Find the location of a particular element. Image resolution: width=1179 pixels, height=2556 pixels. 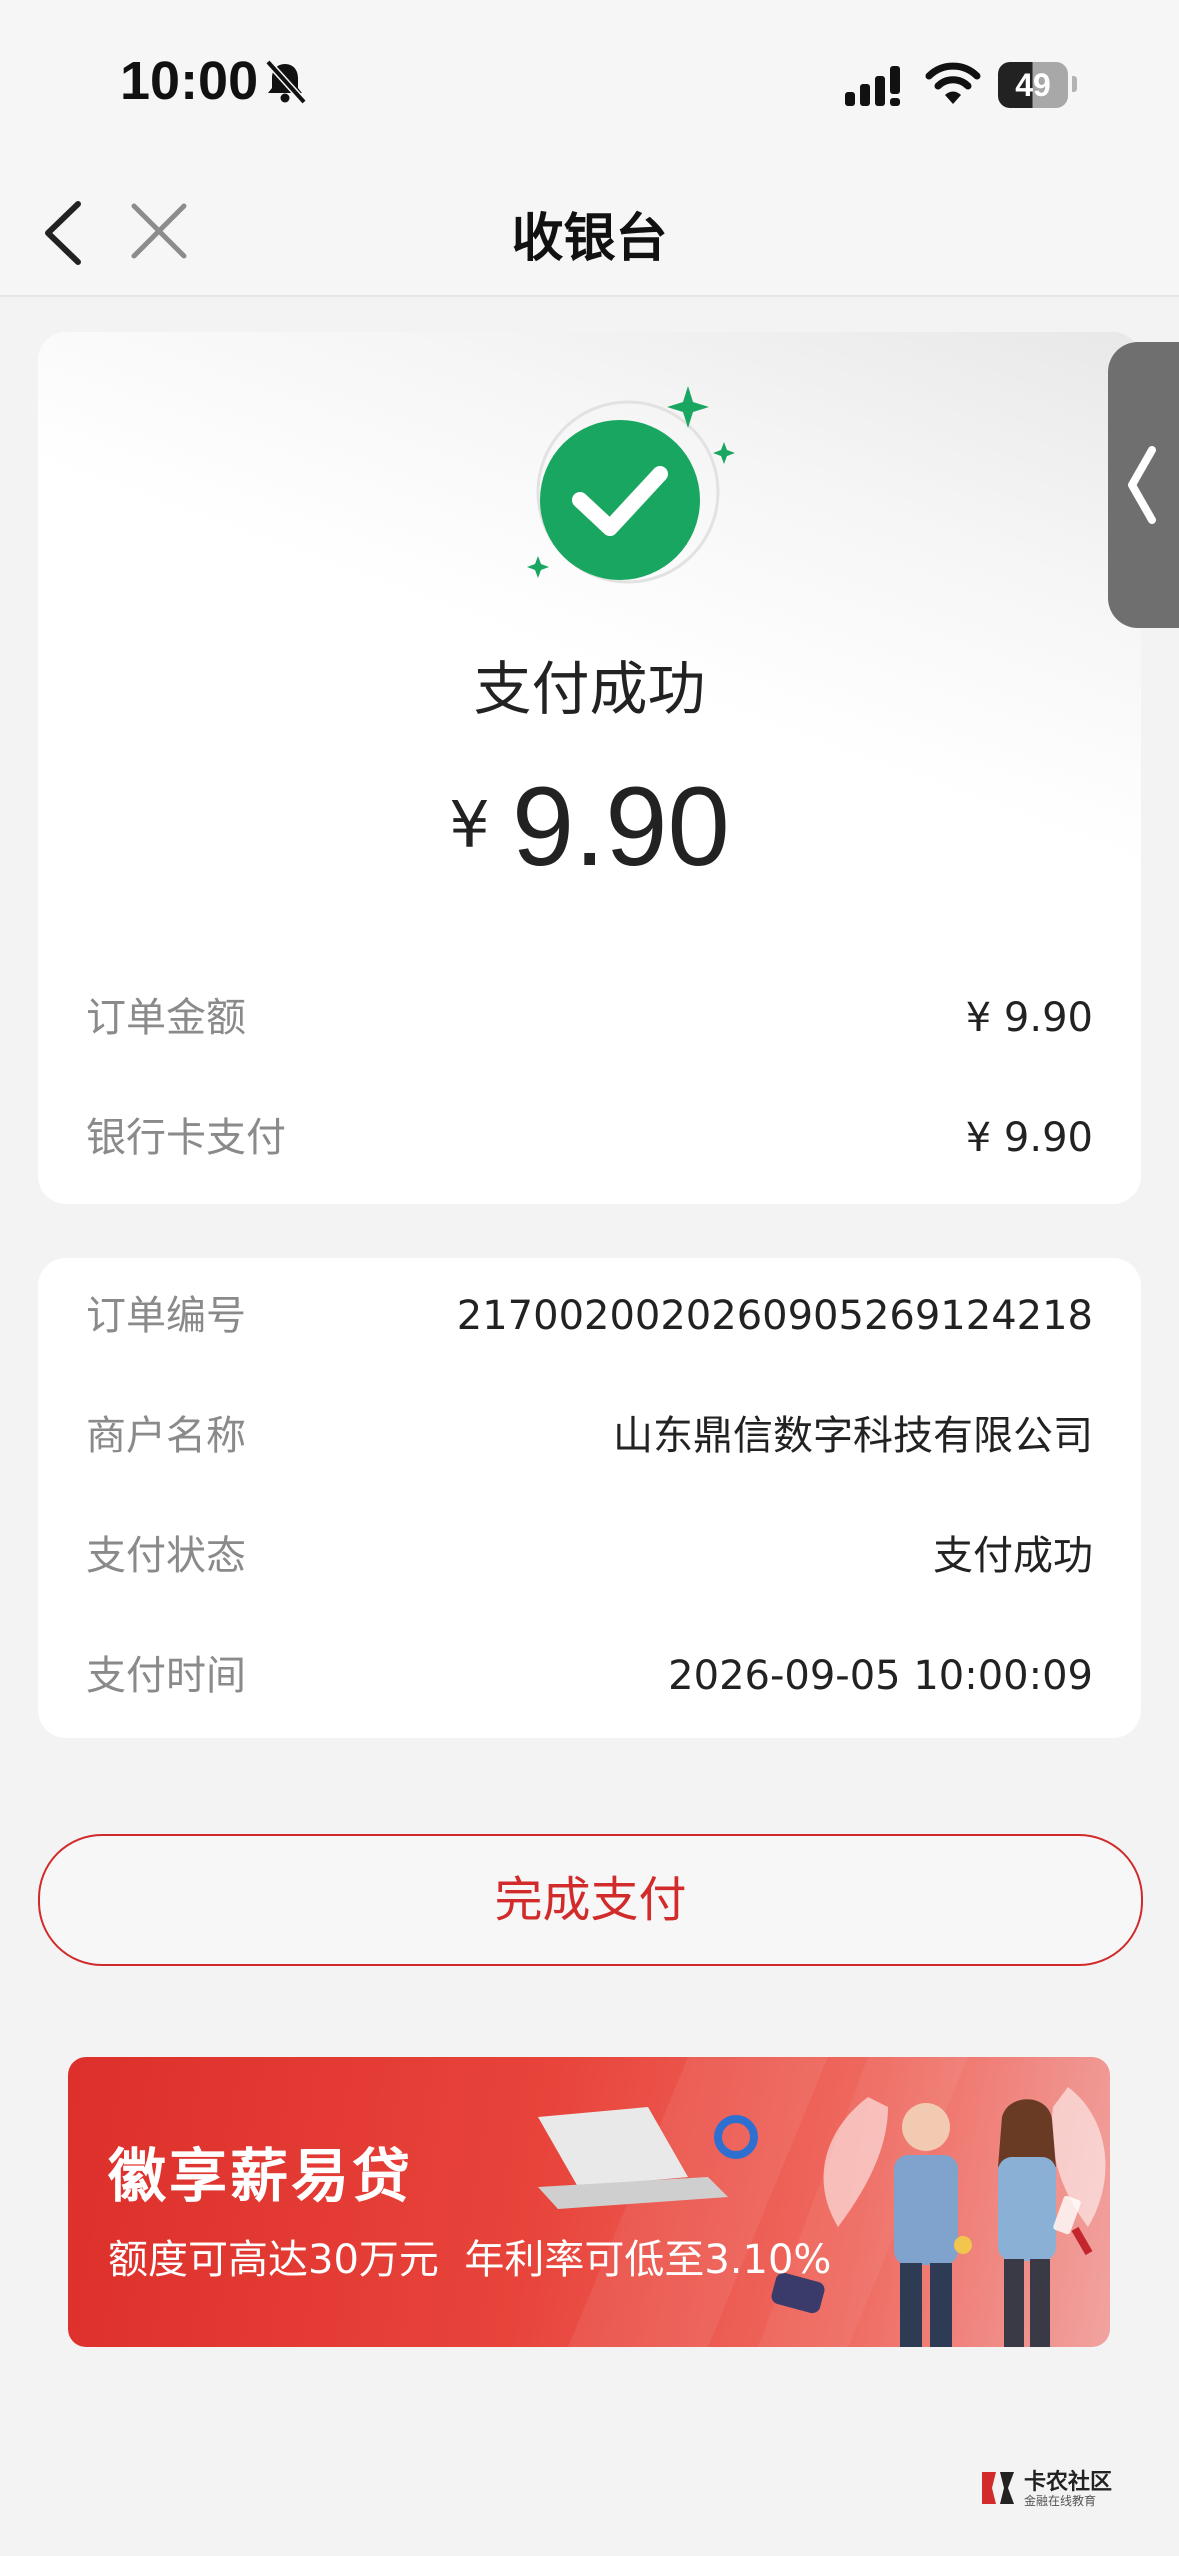

nav-bar: 收银台 is located at coordinates (589, 233).